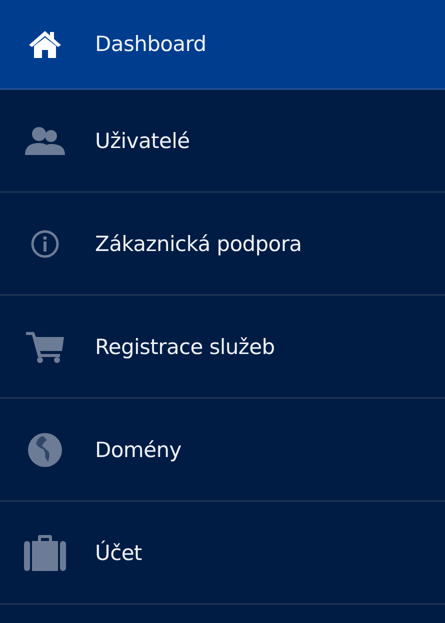  Describe the element at coordinates (222, 45) in the screenshot. I see `menu-item: Dashboard` at that location.